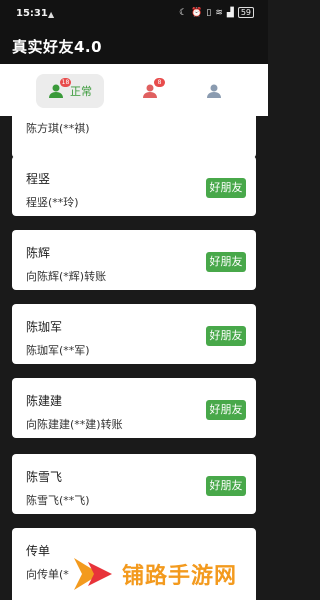 The height and width of the screenshot is (600, 320). What do you see at coordinates (180, 576) in the screenshot?
I see `watermark-text: 铺路手游网` at bounding box center [180, 576].